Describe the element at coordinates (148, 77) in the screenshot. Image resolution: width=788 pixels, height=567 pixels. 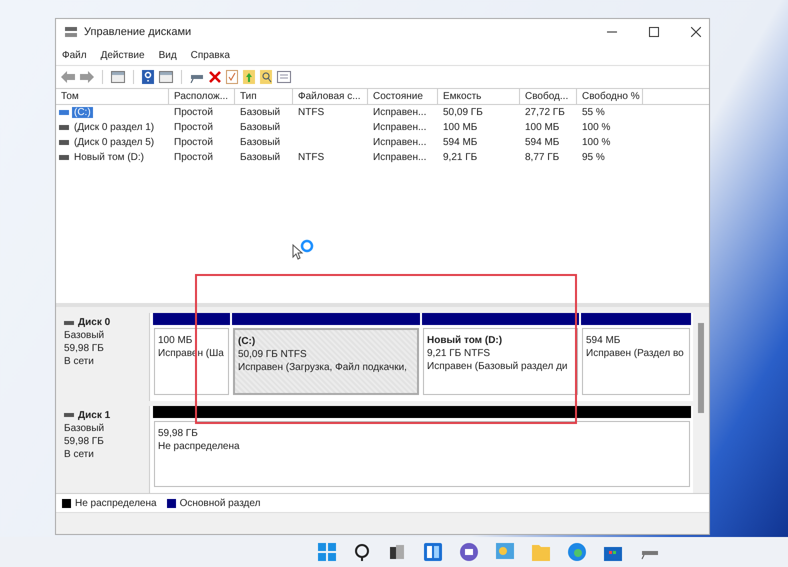
I see `help-icon` at that location.